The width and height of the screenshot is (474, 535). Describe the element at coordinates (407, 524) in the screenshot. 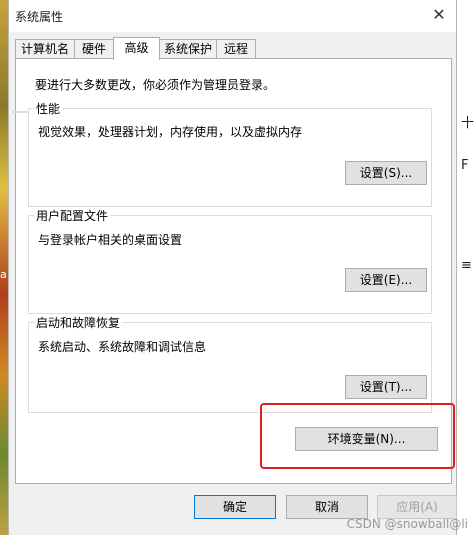

I see `watermark: CSDN @snowball@li` at that location.